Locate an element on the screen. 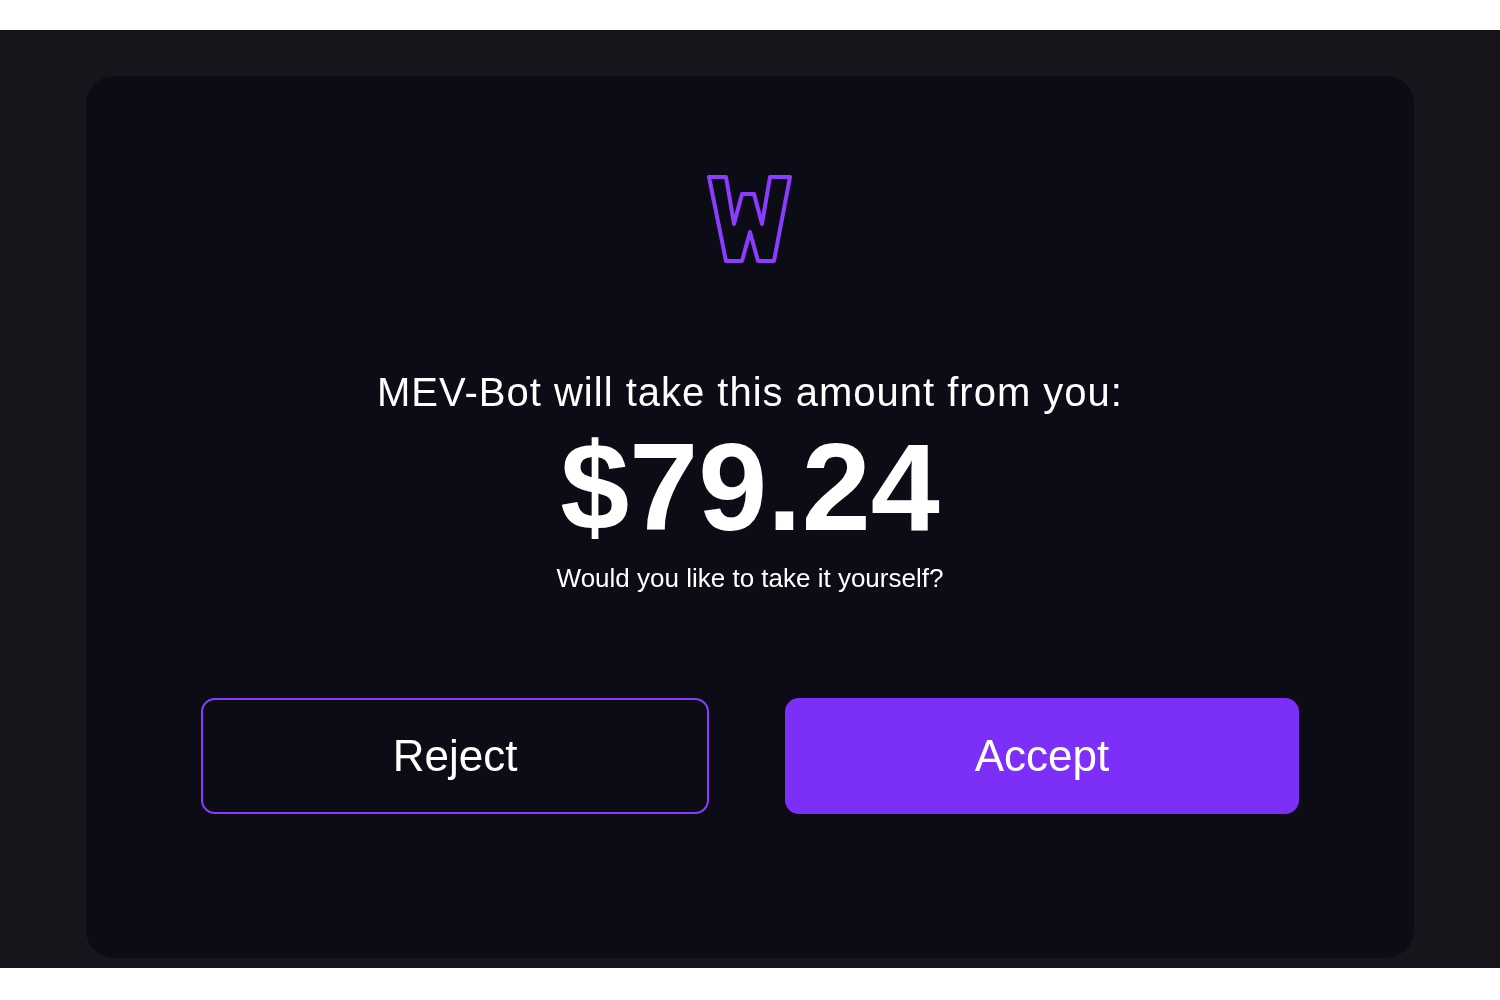 The width and height of the screenshot is (1500, 1000). amount-text: $79.24 is located at coordinates (750, 487).